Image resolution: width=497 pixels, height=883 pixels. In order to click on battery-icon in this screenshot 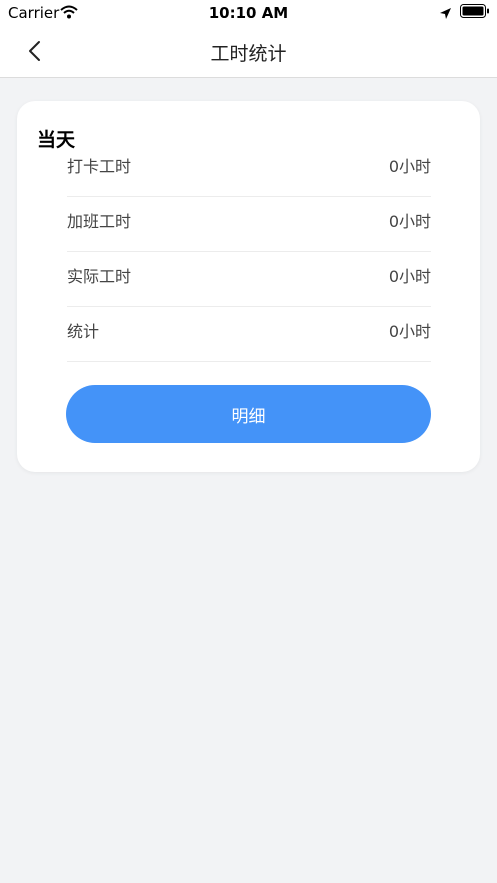, I will do `click(475, 13)`.